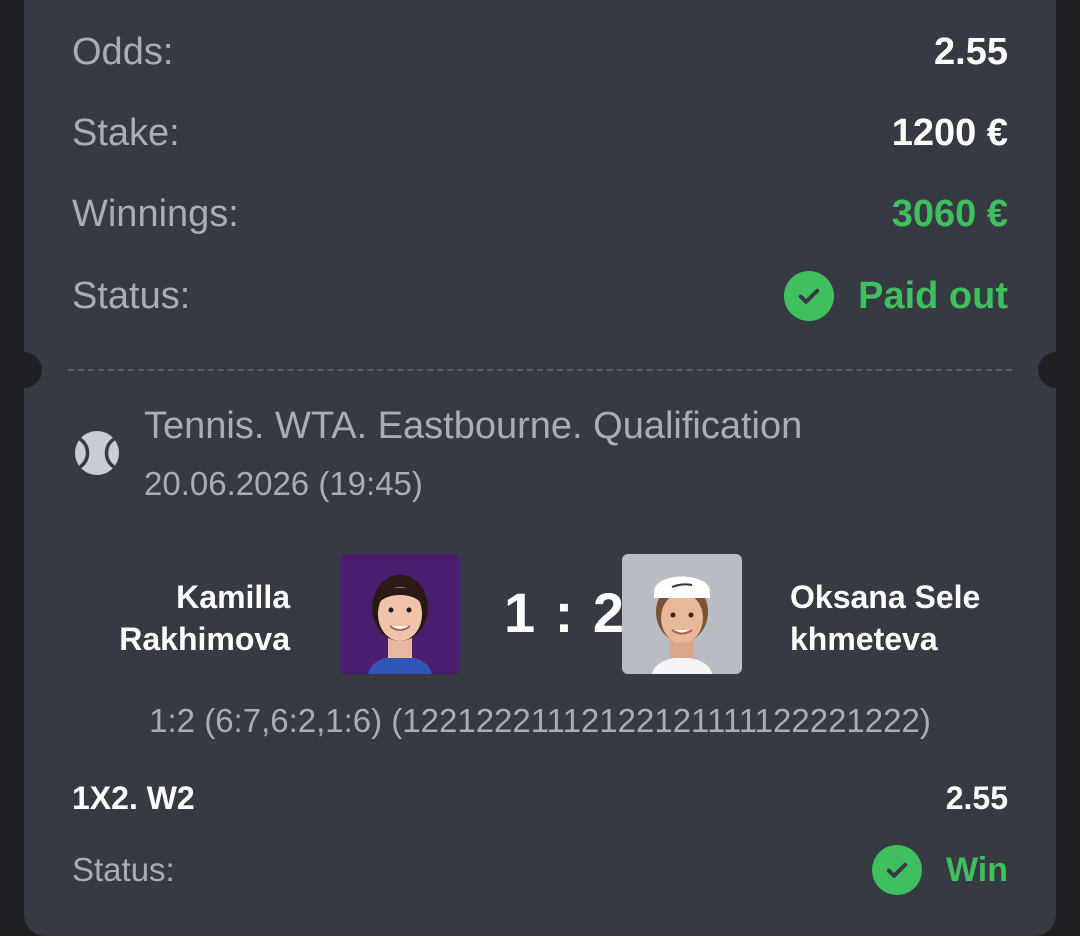 The image size is (1080, 936). I want to click on stake-label: Stake:, so click(126, 132).